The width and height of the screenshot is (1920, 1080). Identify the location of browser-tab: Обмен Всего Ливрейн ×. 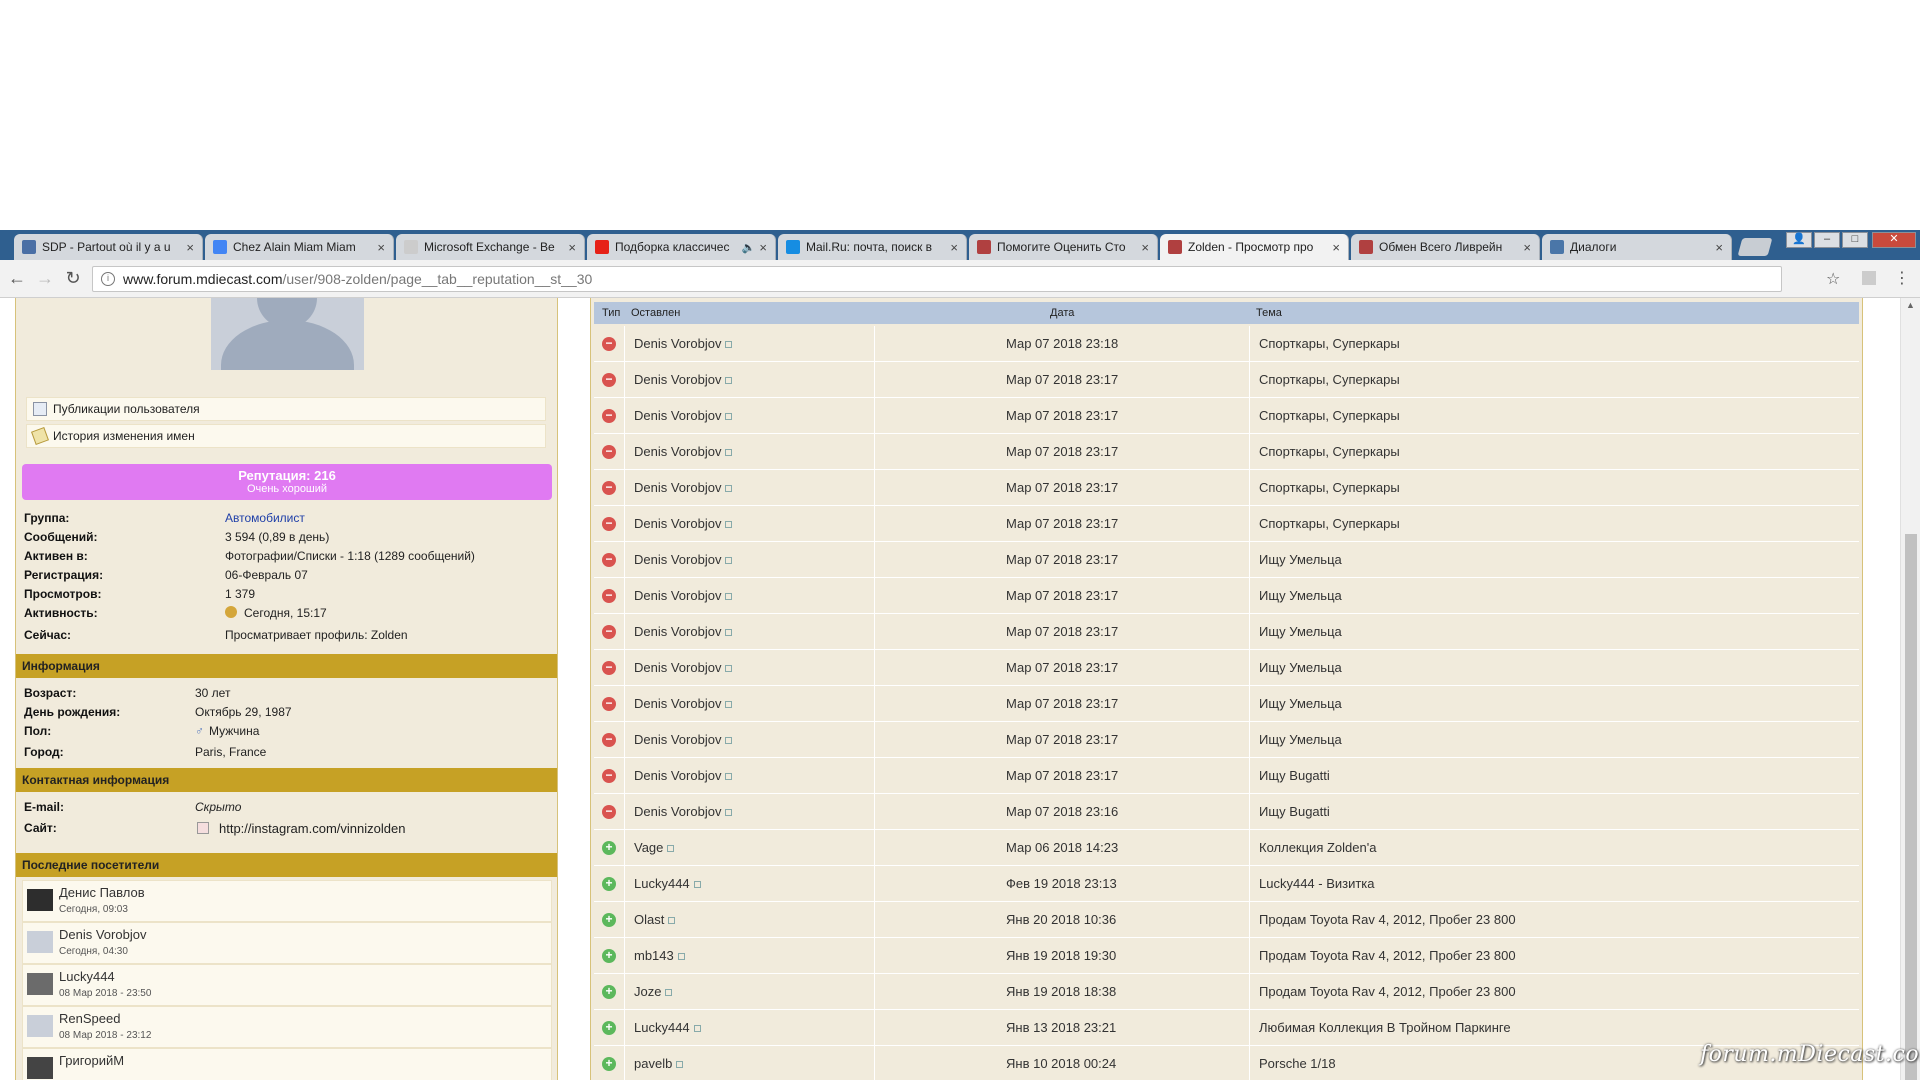
(1445, 247).